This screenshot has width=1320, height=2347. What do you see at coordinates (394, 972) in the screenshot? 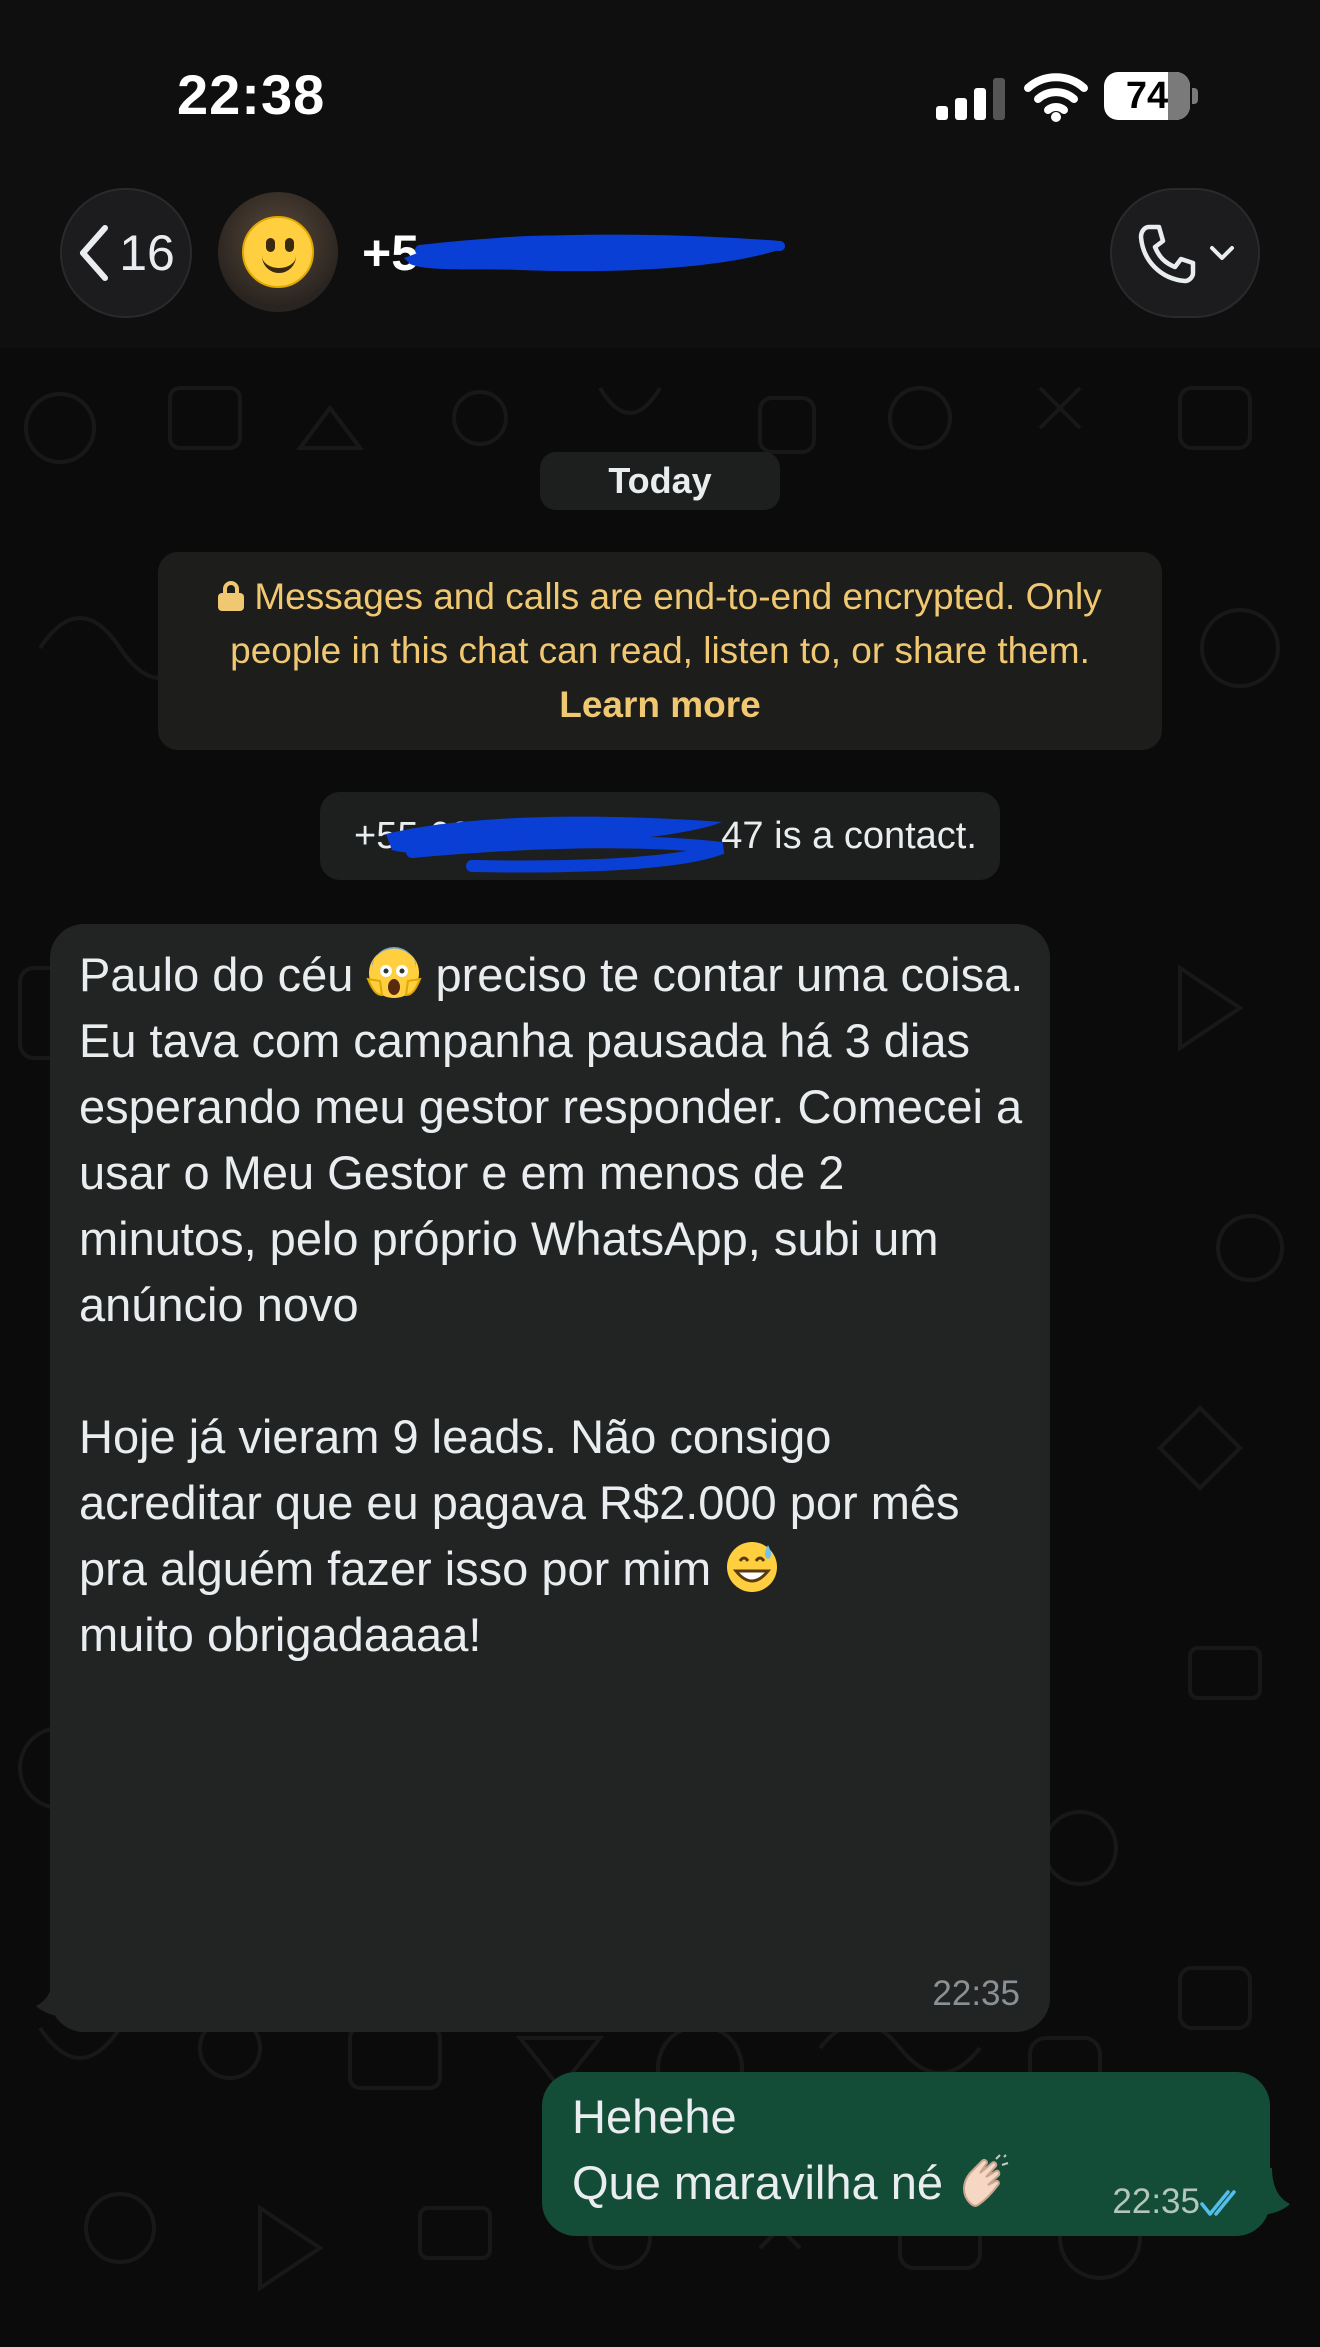
I see `face-screaming-in-fear-emoji` at bounding box center [394, 972].